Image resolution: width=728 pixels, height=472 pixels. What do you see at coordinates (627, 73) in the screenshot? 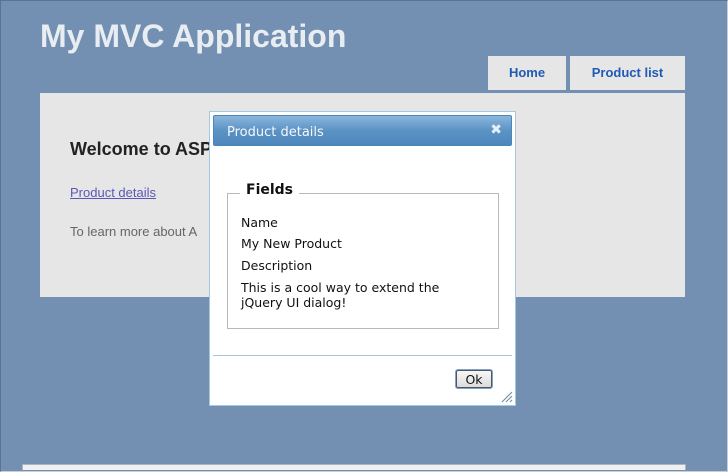
I see `menu-product-list-link: Product list` at bounding box center [627, 73].